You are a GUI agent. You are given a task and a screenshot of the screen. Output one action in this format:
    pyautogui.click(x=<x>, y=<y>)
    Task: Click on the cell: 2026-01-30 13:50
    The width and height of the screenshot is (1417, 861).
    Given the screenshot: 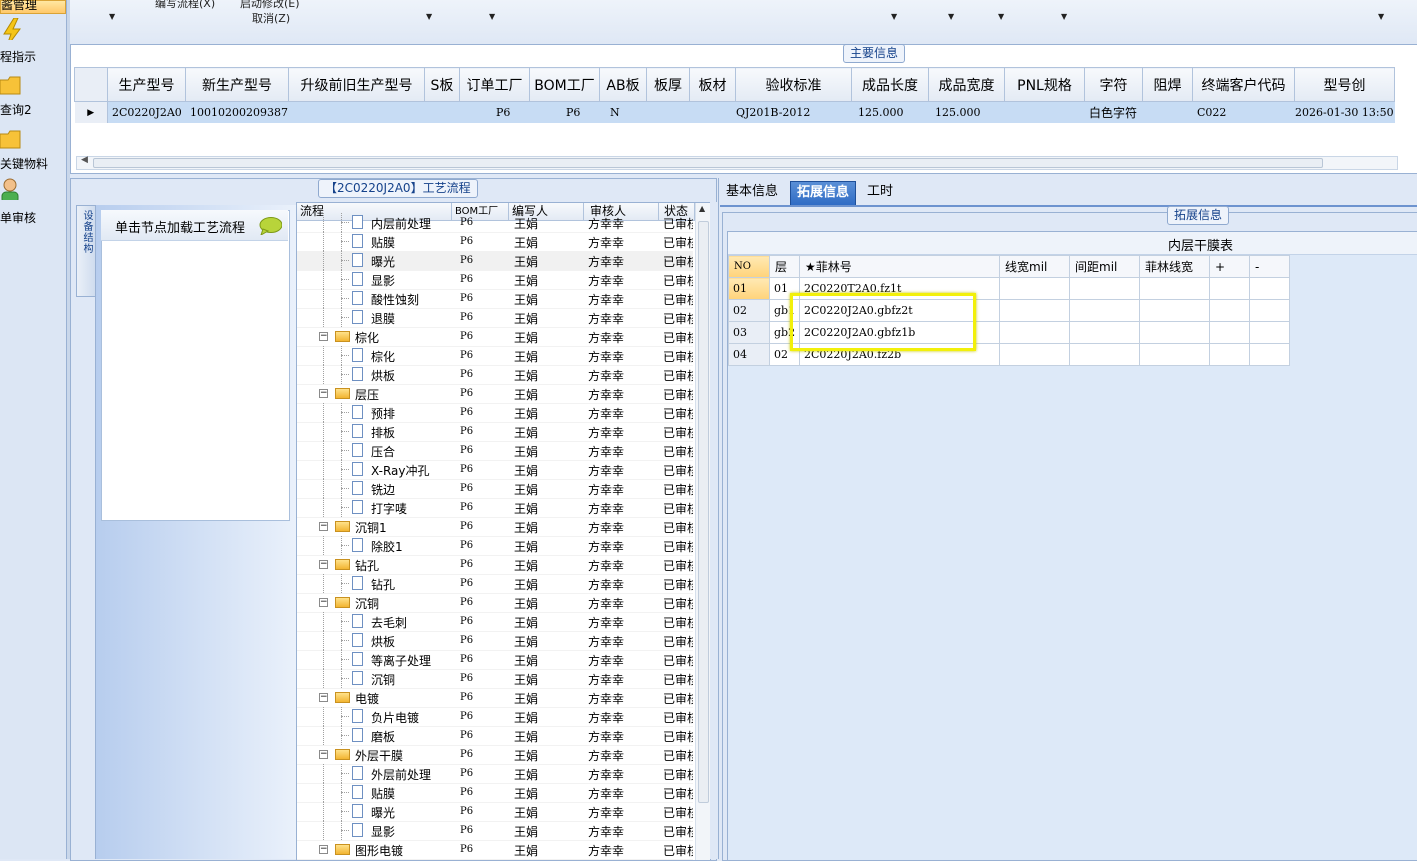 What is the action you would take?
    pyautogui.click(x=1344, y=112)
    